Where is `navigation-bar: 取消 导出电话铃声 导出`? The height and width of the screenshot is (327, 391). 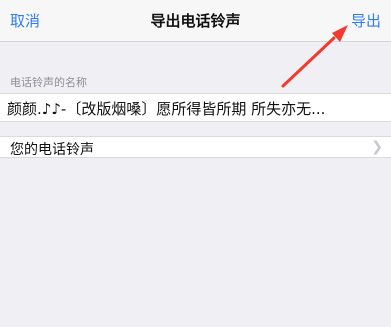 navigation-bar: 取消 导出电话铃声 导出 is located at coordinates (195, 21).